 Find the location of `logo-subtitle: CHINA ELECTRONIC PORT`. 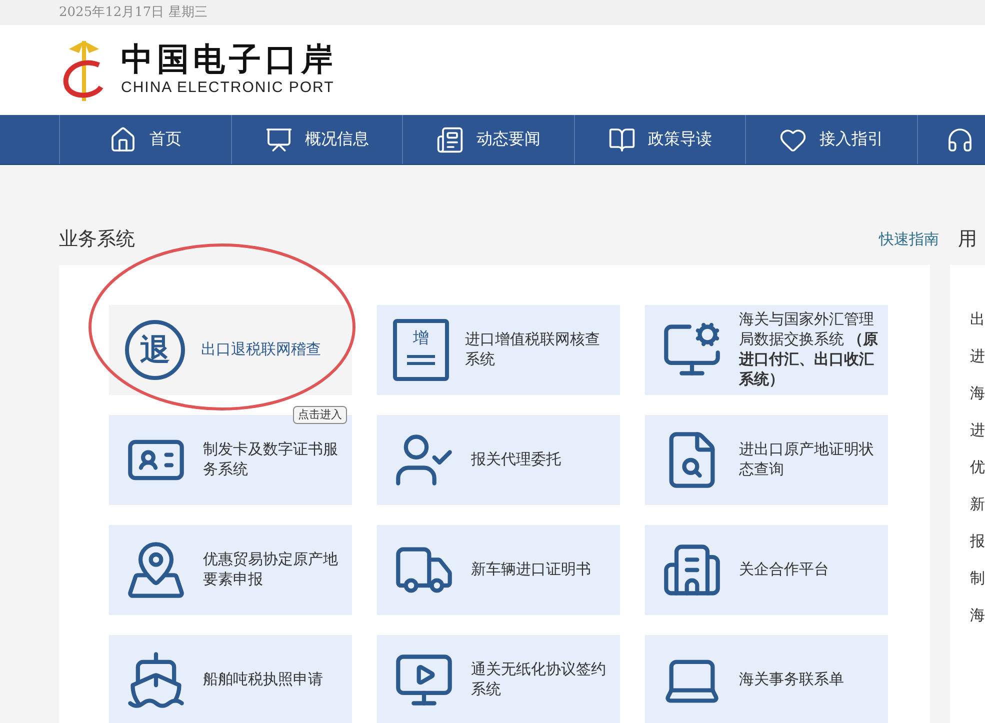

logo-subtitle: CHINA ELECTRONIC PORT is located at coordinates (228, 88).